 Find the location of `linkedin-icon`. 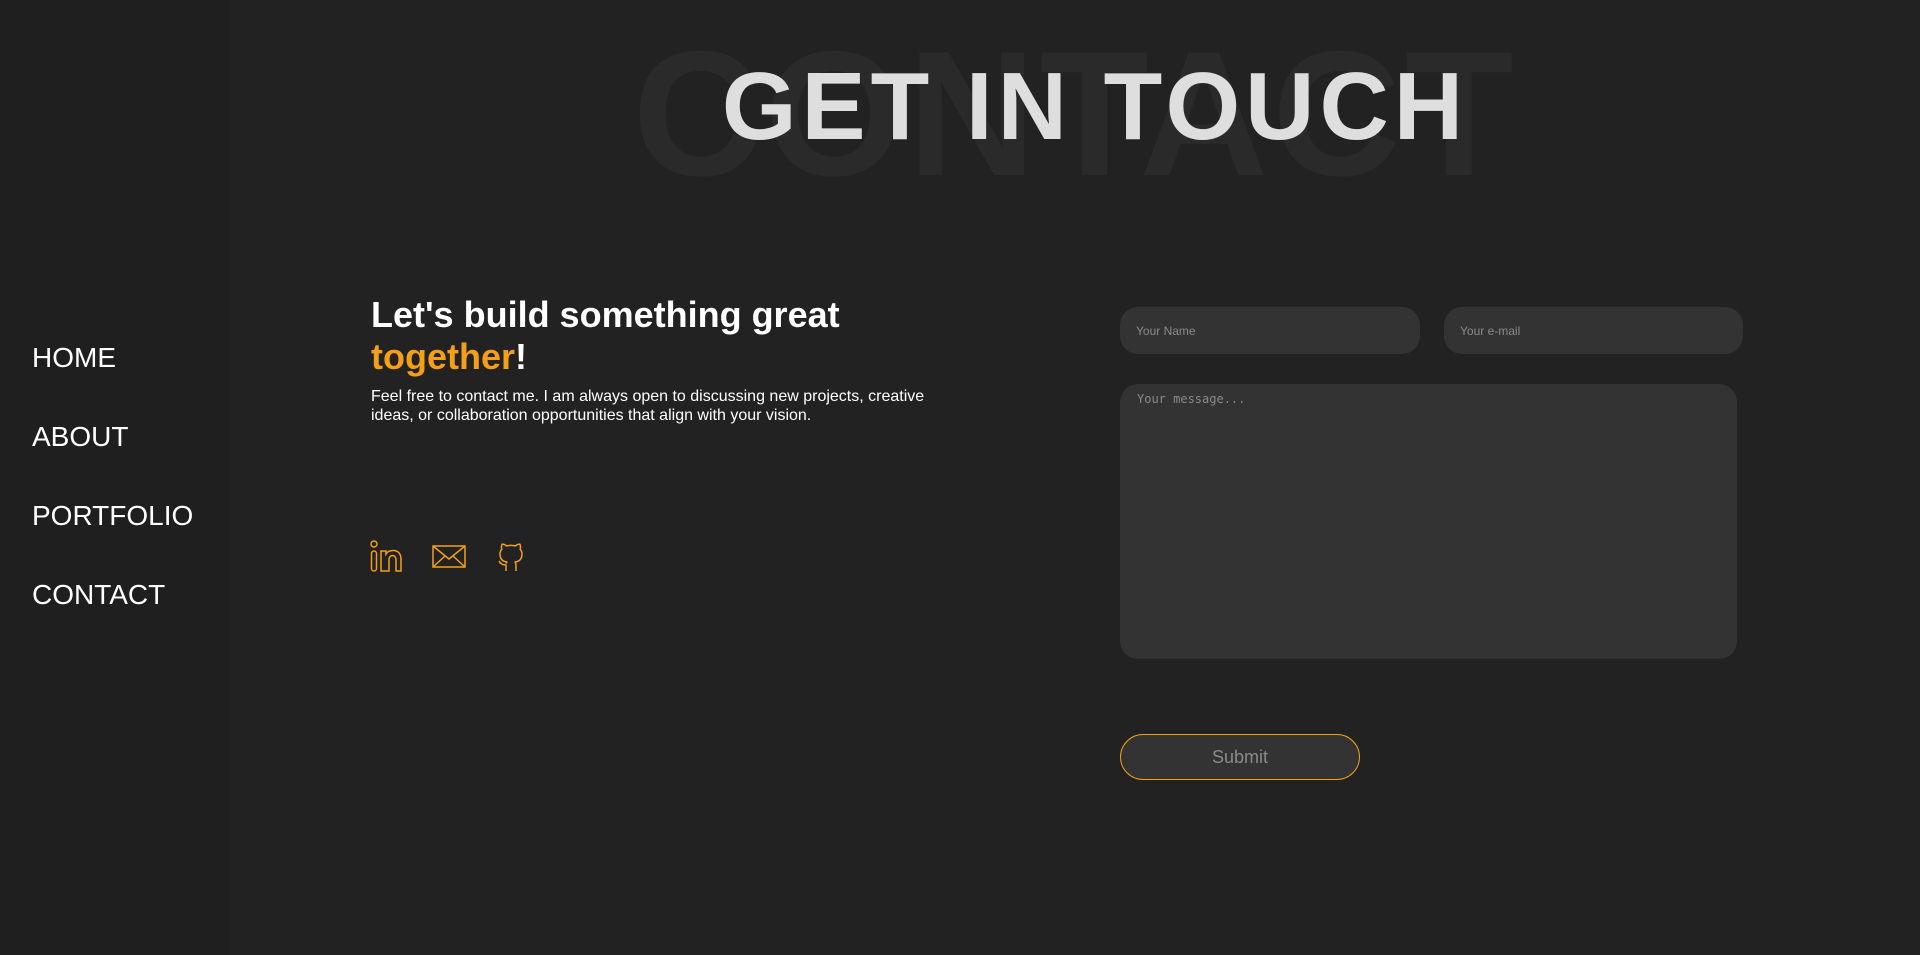

linkedin-icon is located at coordinates (387, 556).